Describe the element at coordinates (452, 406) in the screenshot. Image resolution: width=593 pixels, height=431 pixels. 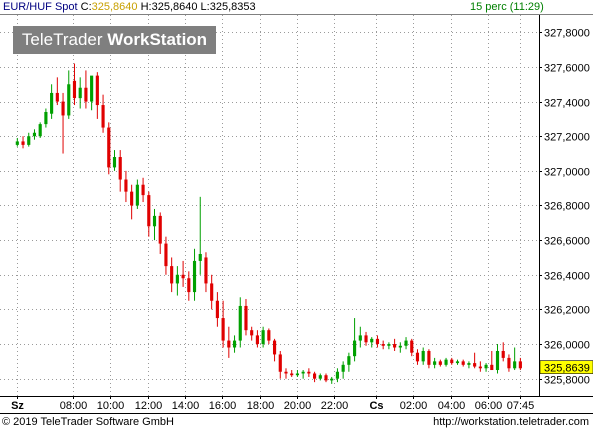
I see `x-tick-label: 04:00` at that location.